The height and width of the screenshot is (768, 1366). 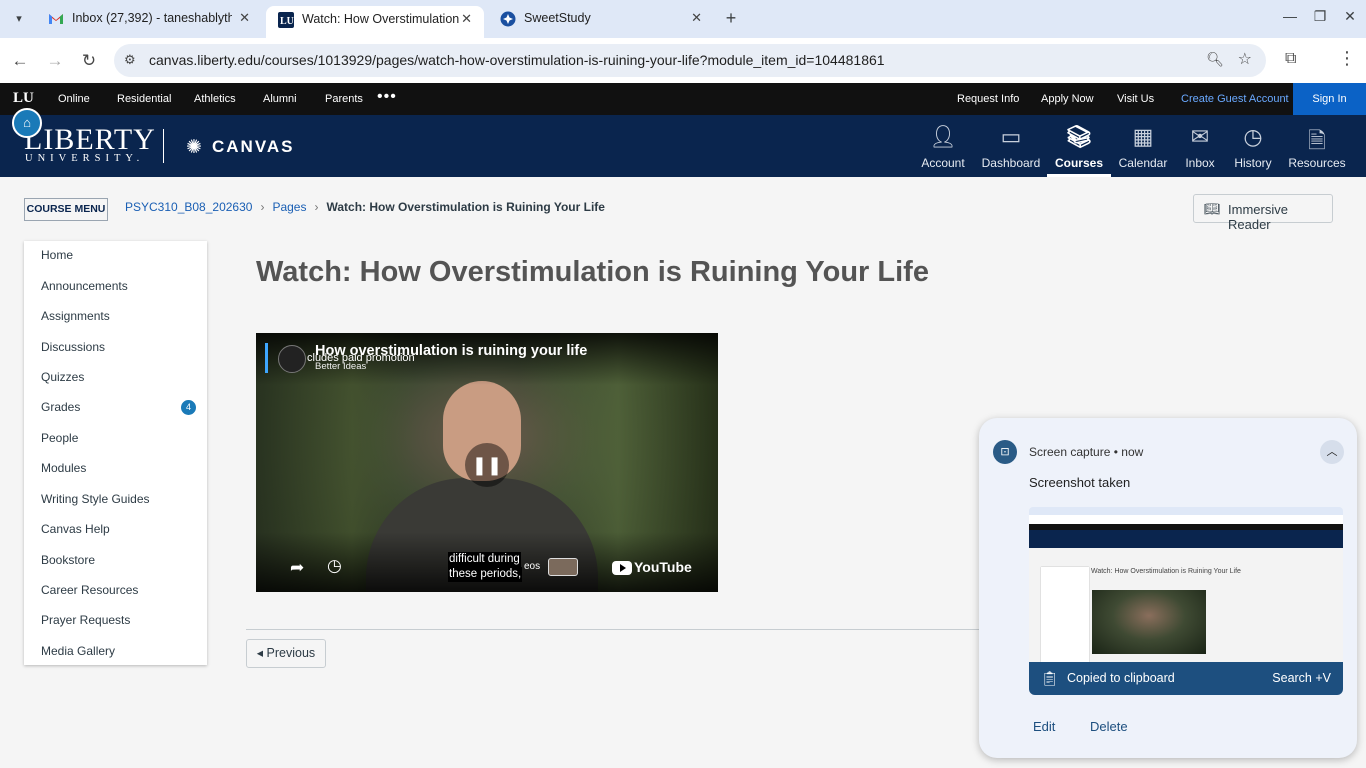 I want to click on courses-icon: 📚︎, so click(x=1079, y=136).